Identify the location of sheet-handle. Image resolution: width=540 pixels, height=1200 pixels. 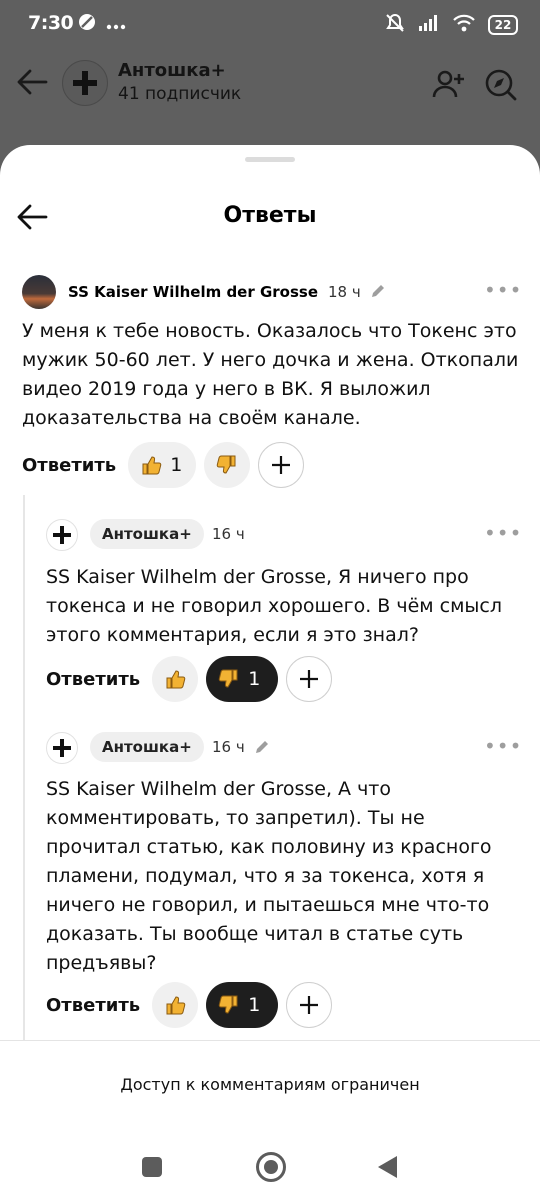
(270, 159).